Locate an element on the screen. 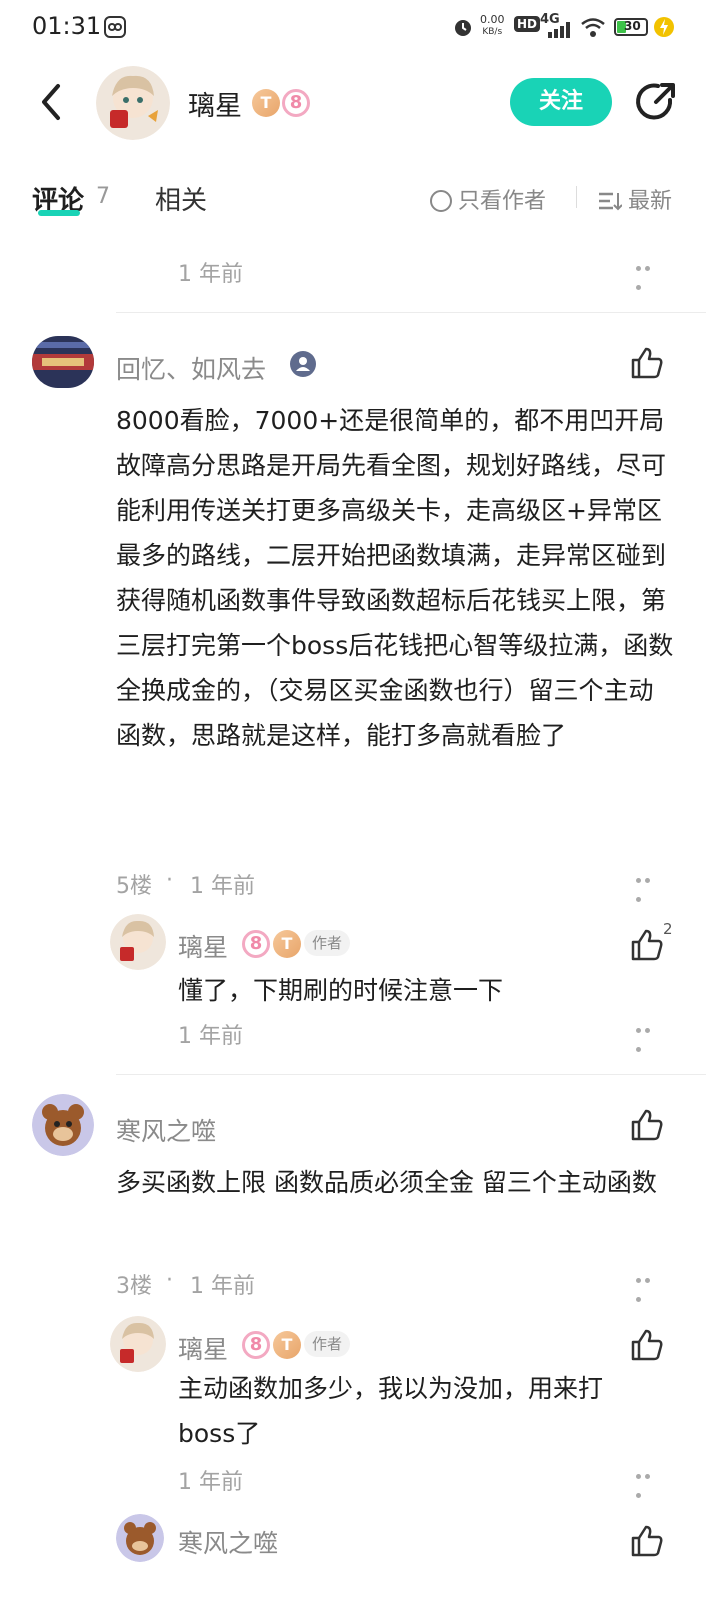 This screenshot has width=720, height=1600. sort-label: 最新 is located at coordinates (650, 201).